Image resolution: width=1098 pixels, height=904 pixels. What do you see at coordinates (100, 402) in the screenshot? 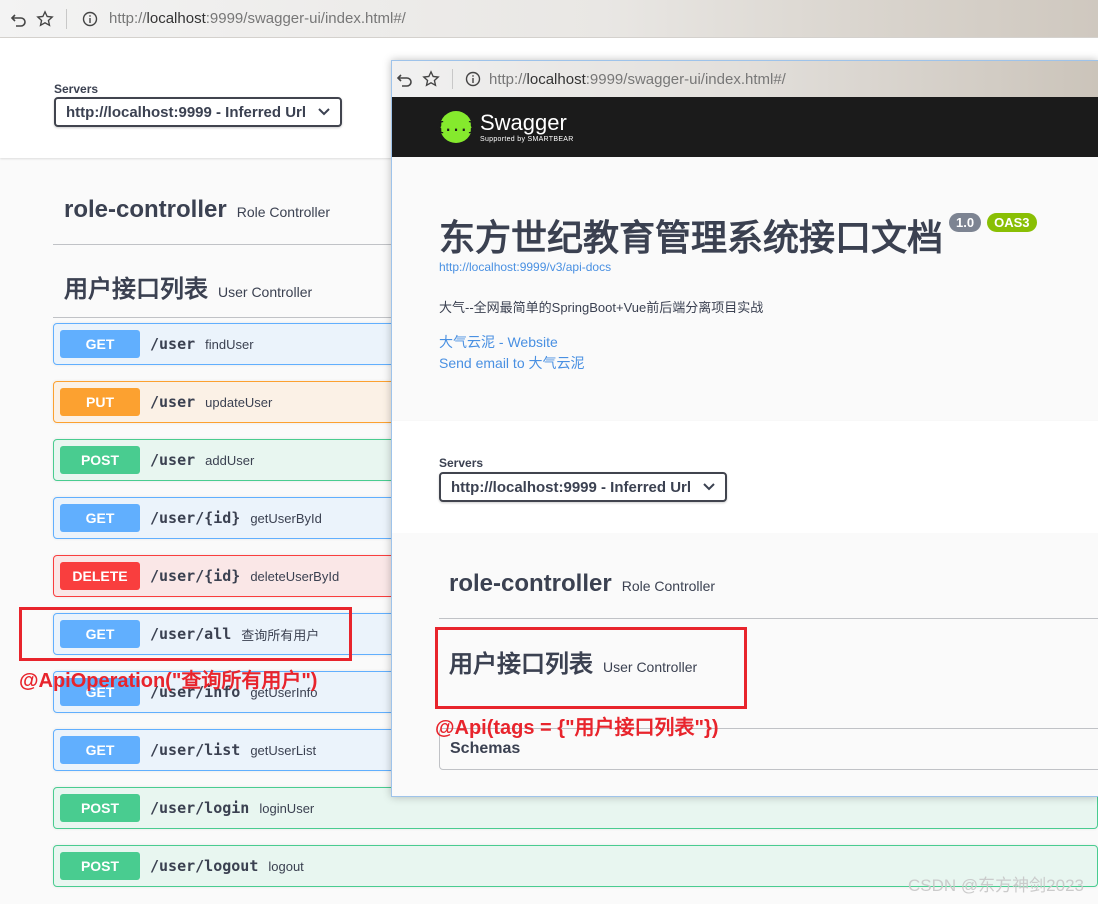
I see `method-badge: PUT` at bounding box center [100, 402].